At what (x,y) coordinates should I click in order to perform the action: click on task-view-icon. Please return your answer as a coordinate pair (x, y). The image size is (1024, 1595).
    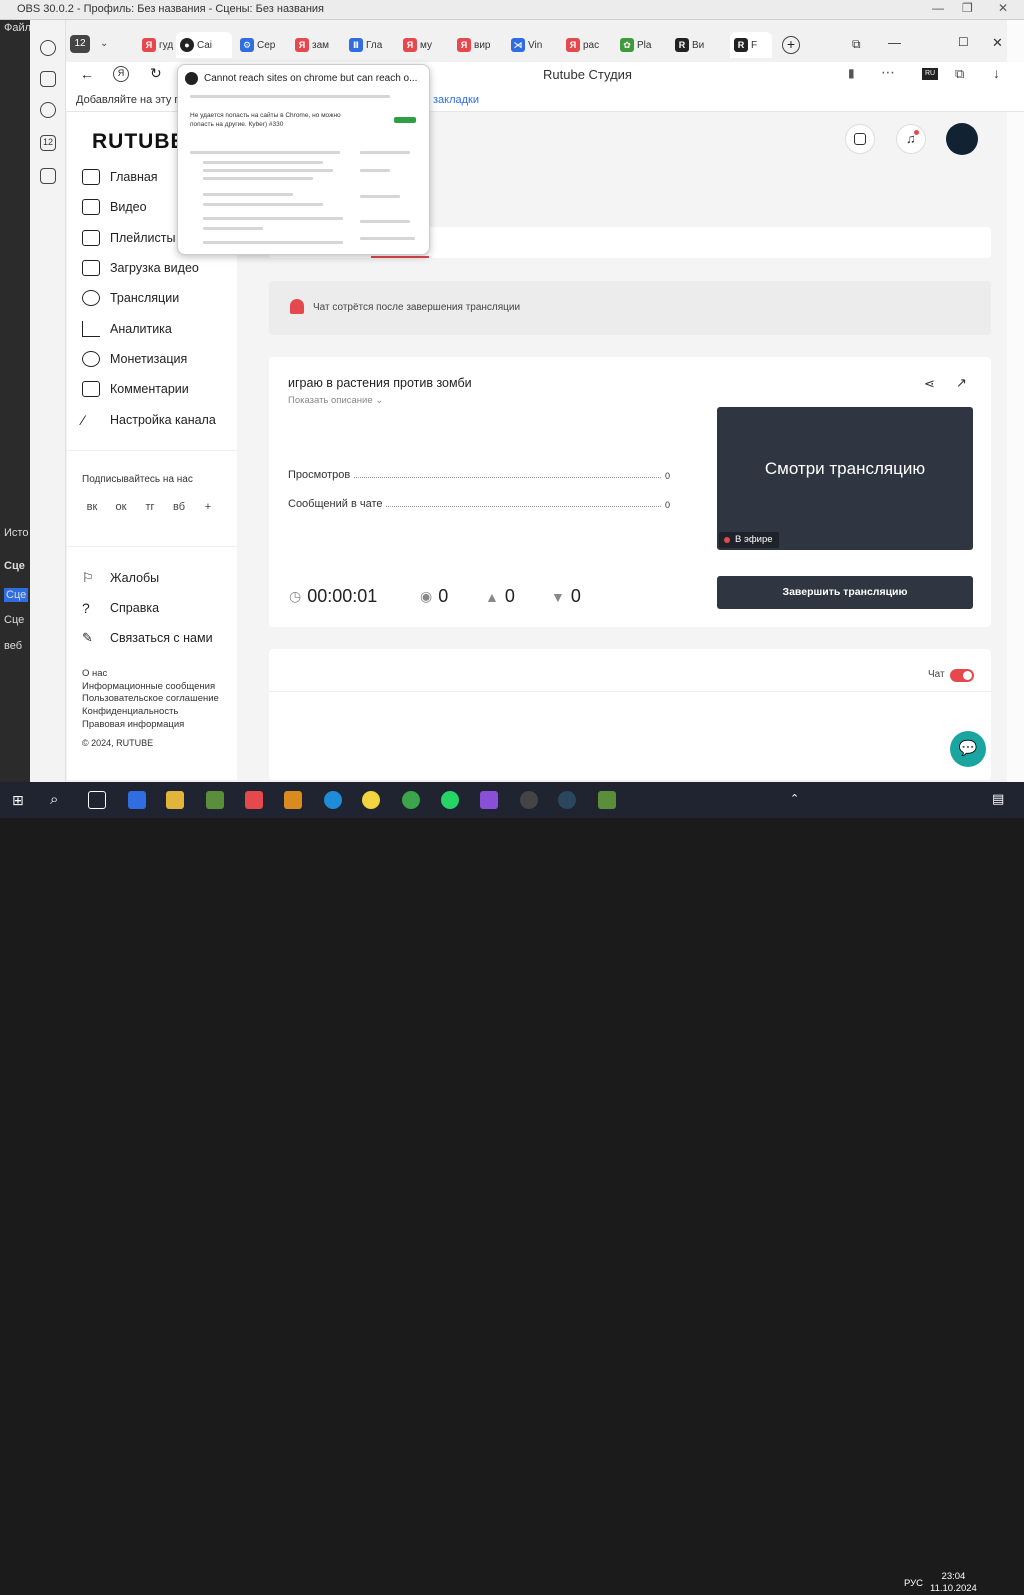
    Looking at the image, I should click on (97, 800).